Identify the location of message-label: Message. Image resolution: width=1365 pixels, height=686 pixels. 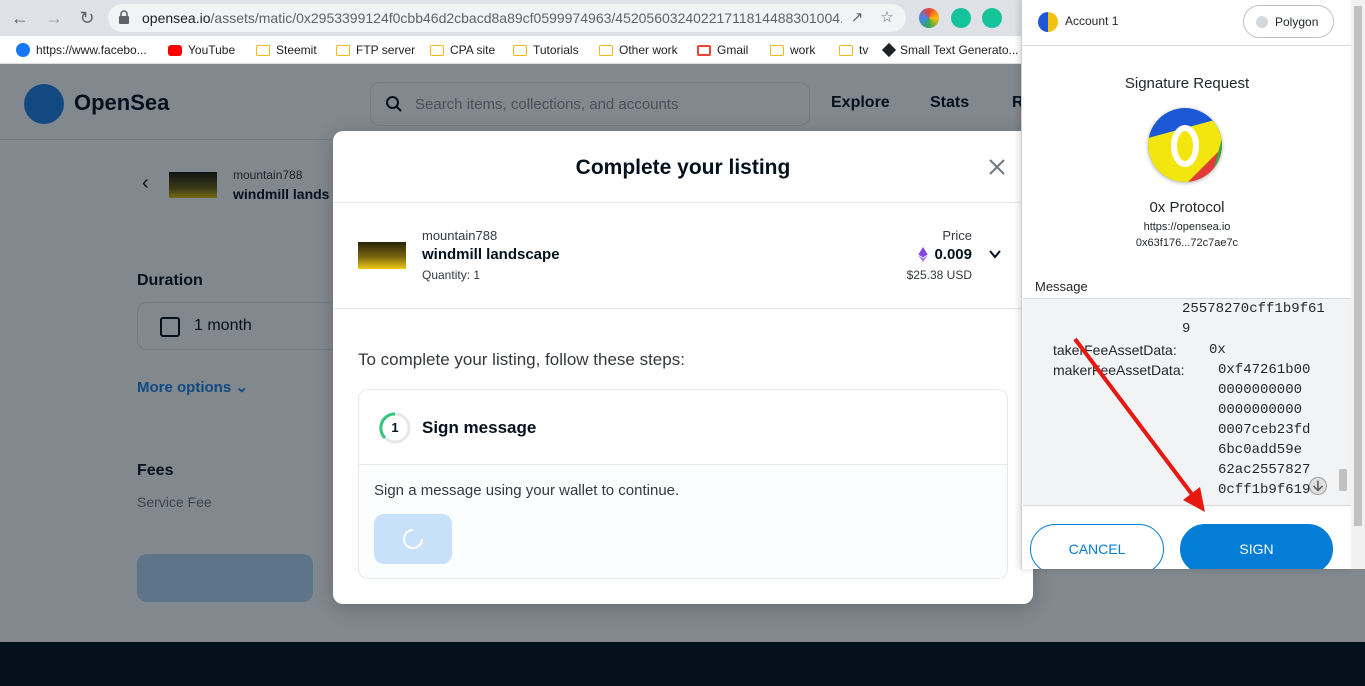
(1061, 286).